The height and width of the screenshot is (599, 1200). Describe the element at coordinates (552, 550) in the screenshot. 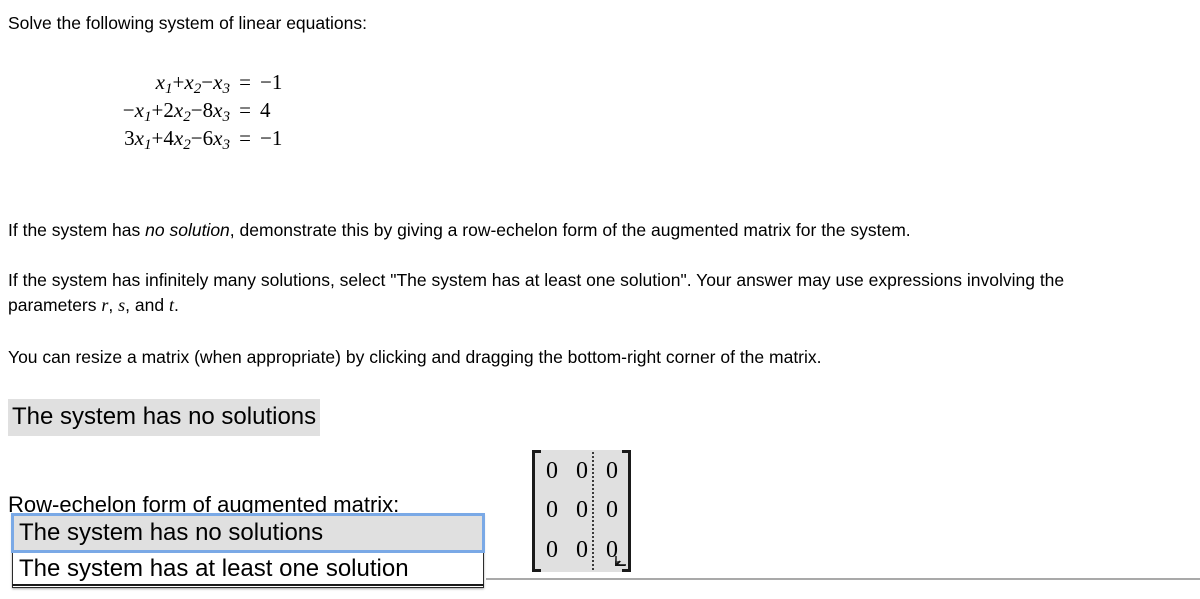

I see `matrix-cell-r3c1: 0` at that location.